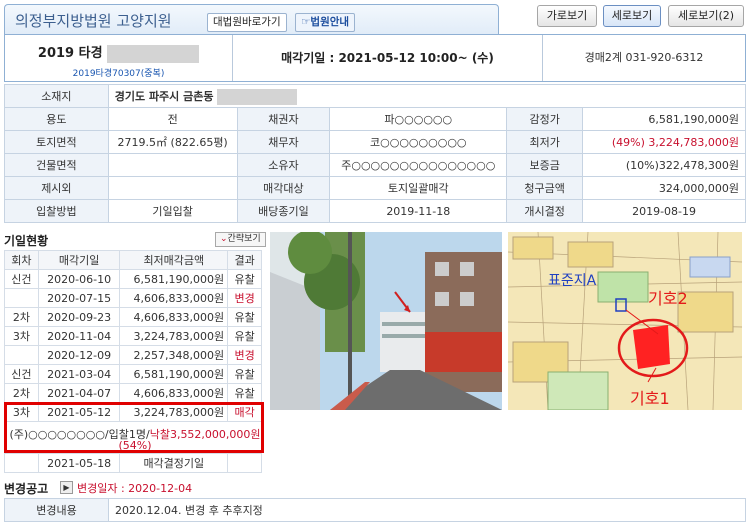  Describe the element at coordinates (133, 393) in the screenshot. I see `table-row: 2차 2021-04-07 4,606,833,000원 유찰` at that location.